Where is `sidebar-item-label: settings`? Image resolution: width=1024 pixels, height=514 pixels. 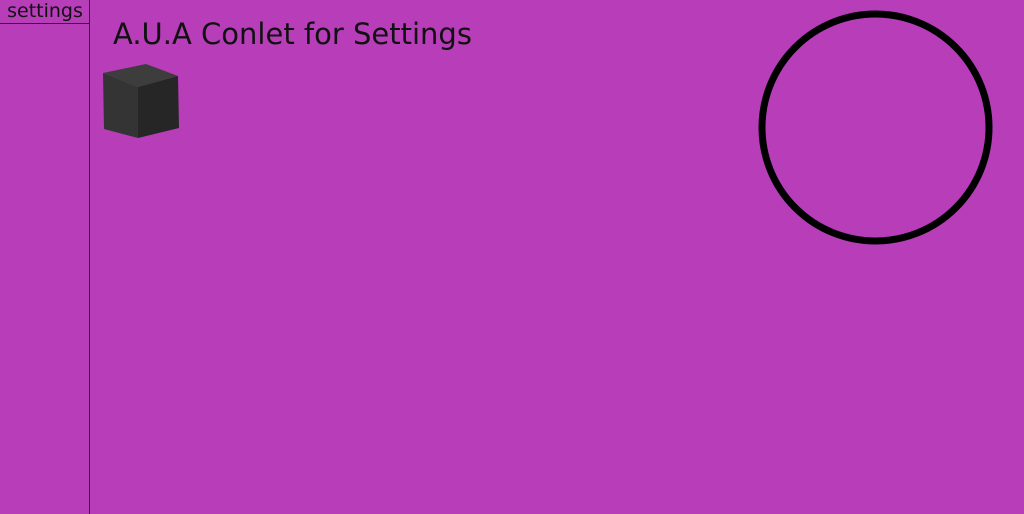 sidebar-item-label: settings is located at coordinates (45, 11).